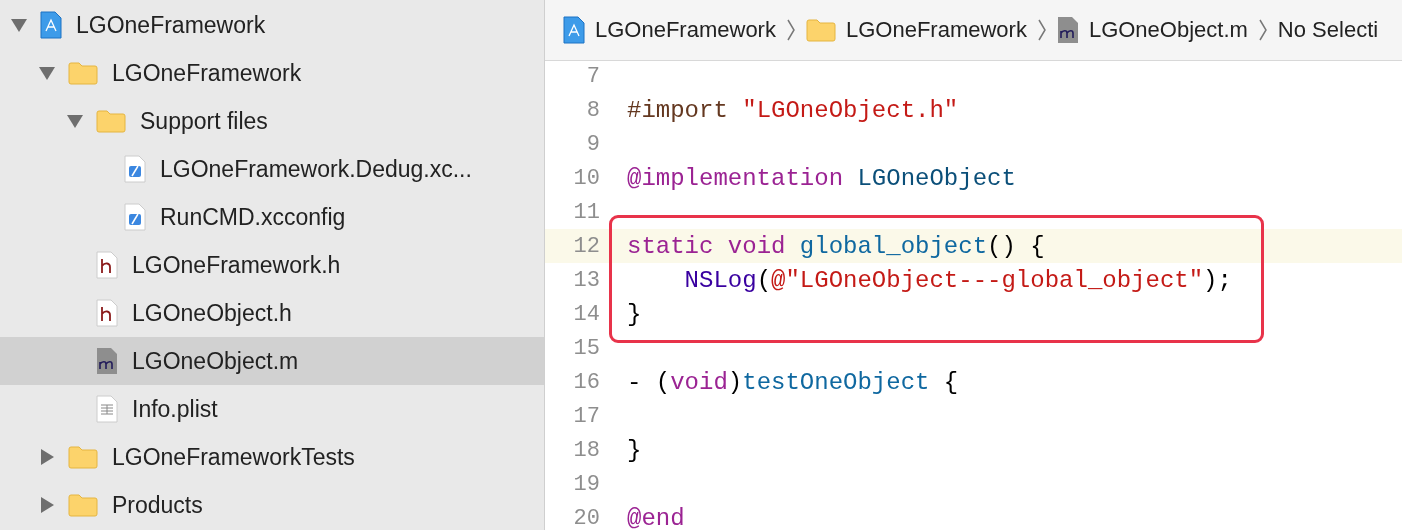  Describe the element at coordinates (586, 280) in the screenshot. I see `line-number: 13` at that location.